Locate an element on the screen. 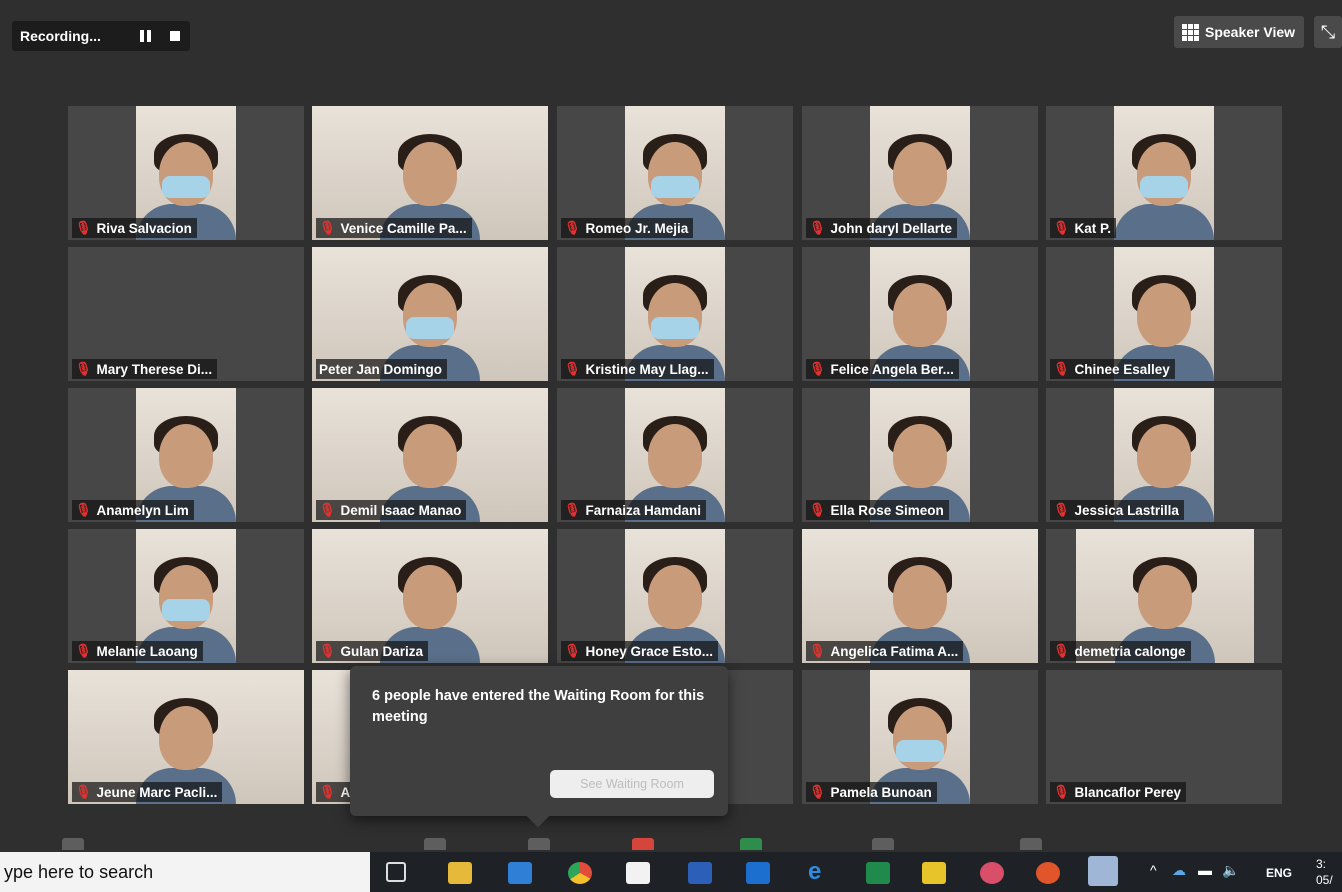  reactions-icon is located at coordinates (1031, 844).